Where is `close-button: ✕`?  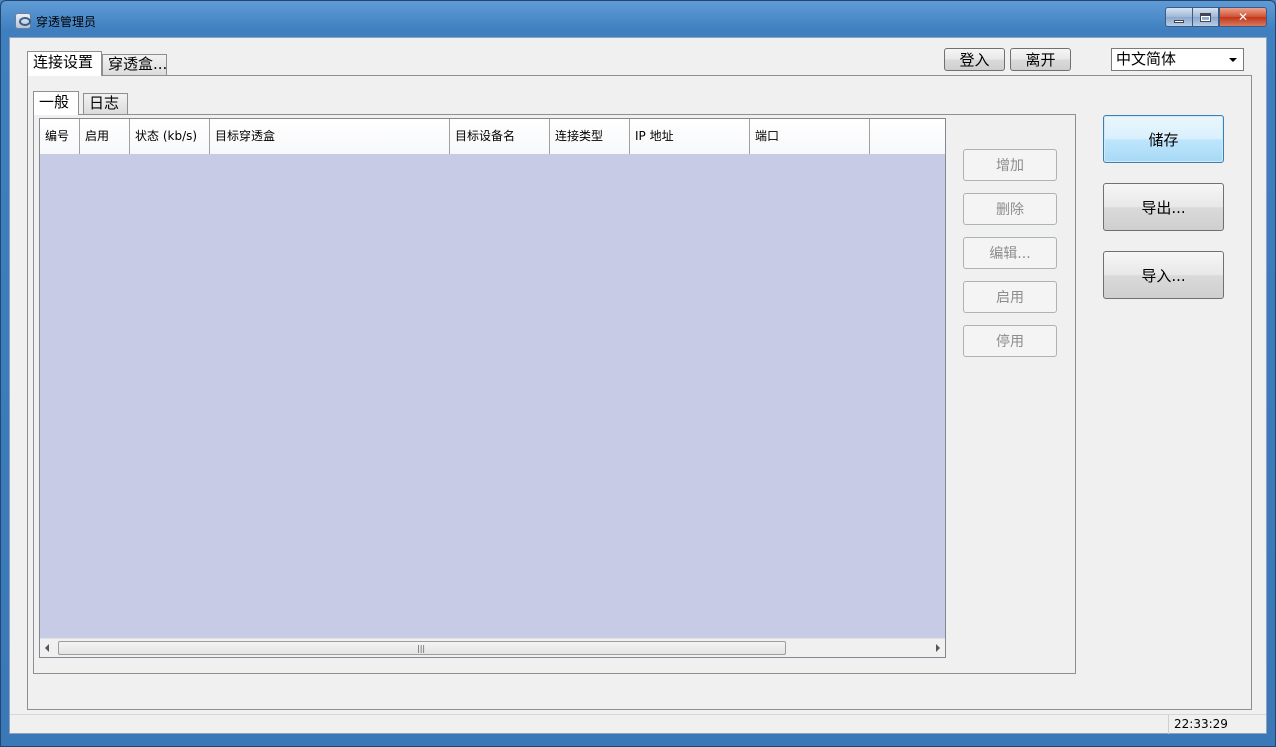
close-button: ✕ is located at coordinates (1243, 17).